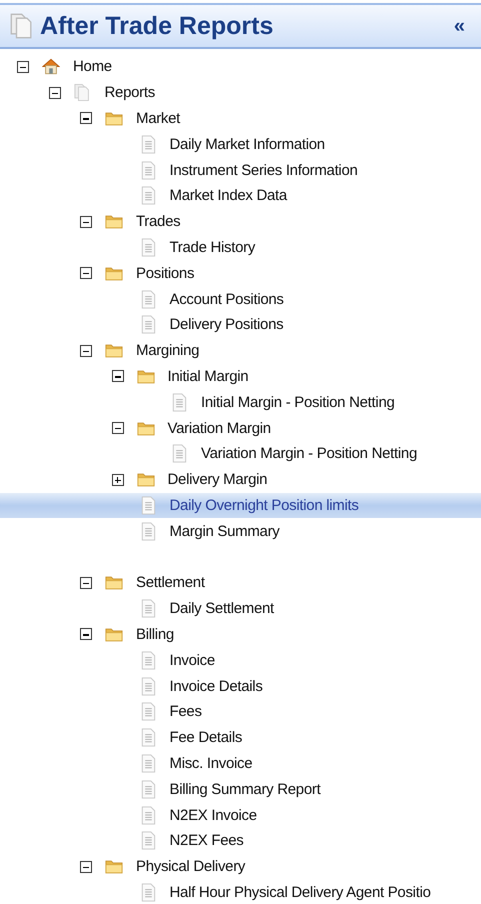  Describe the element at coordinates (240, 351) in the screenshot. I see `tree-item-row: Margining` at that location.